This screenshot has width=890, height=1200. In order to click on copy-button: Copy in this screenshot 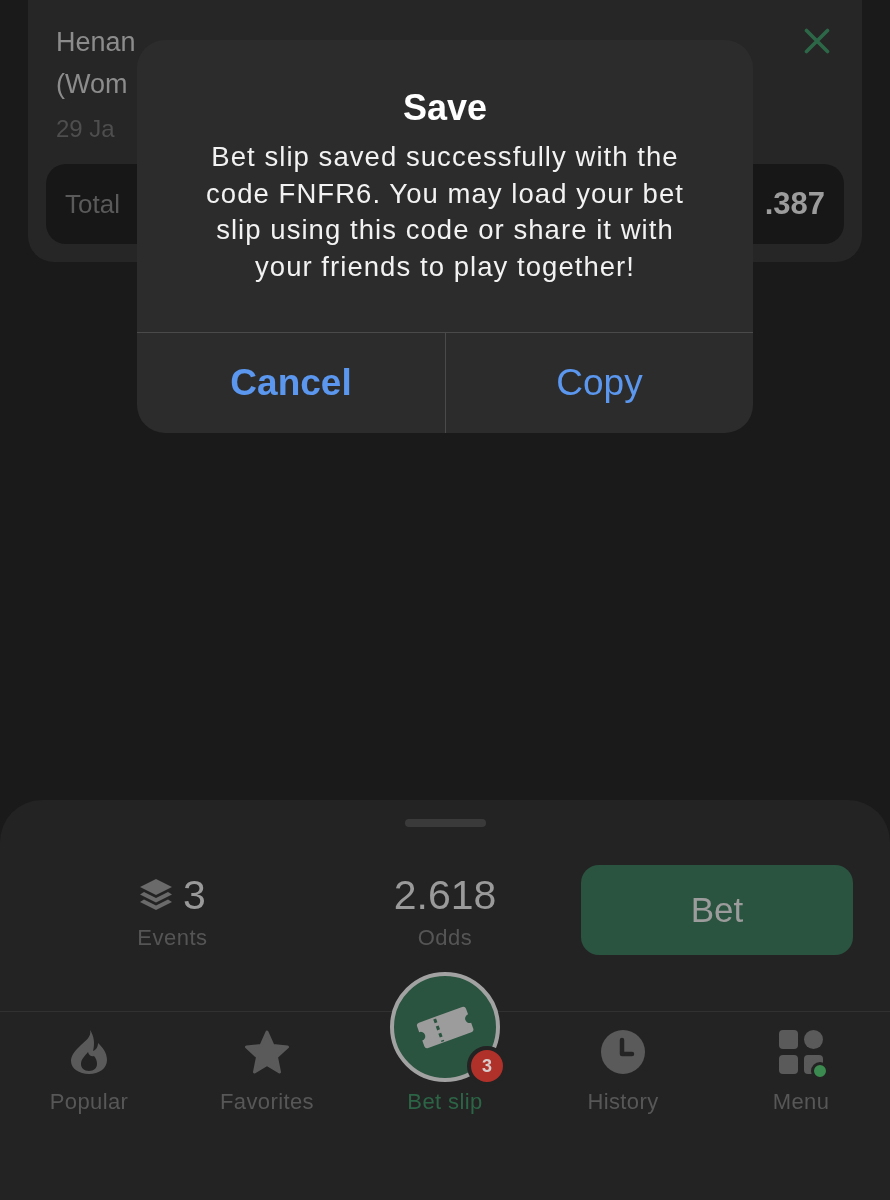, I will do `click(599, 383)`.